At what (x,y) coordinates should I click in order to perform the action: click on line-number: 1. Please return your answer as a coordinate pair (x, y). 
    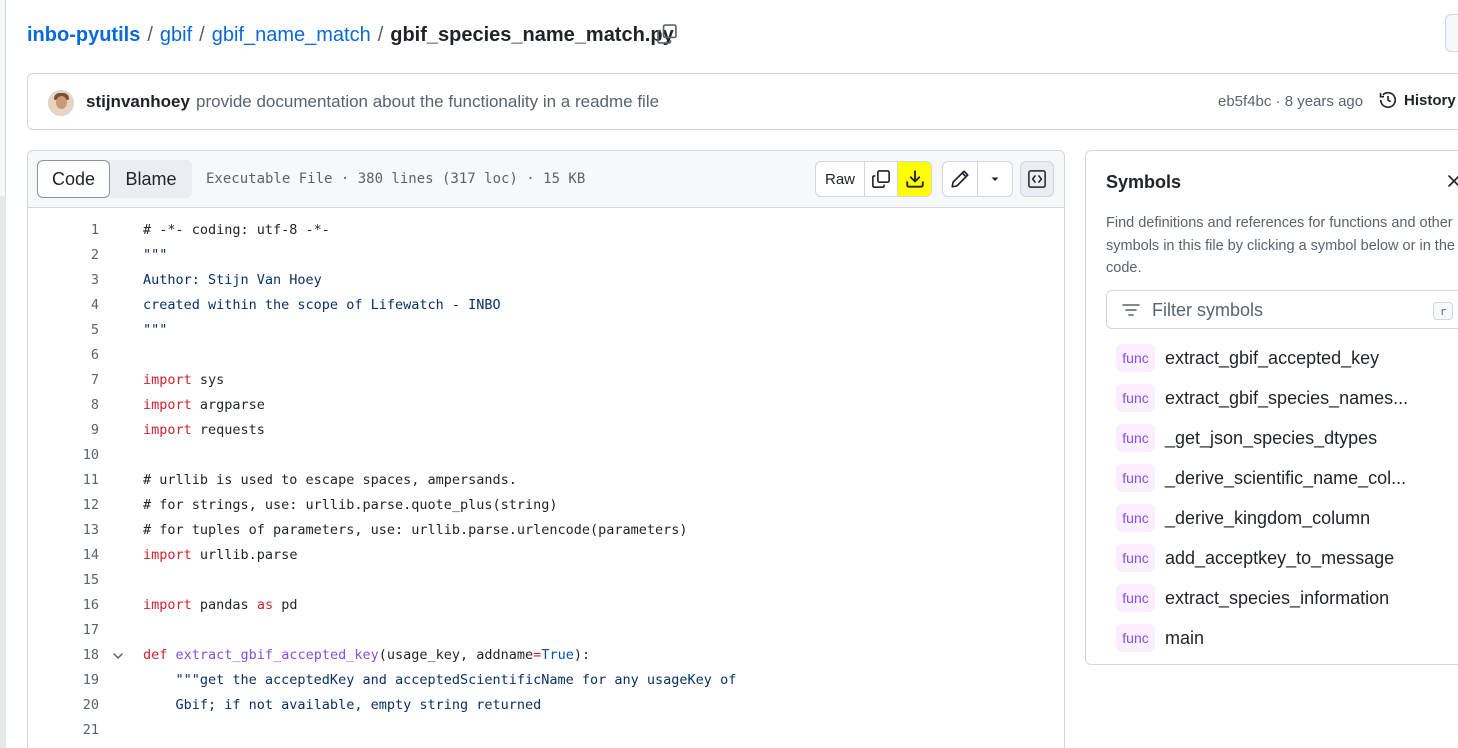
    Looking at the image, I should click on (63, 230).